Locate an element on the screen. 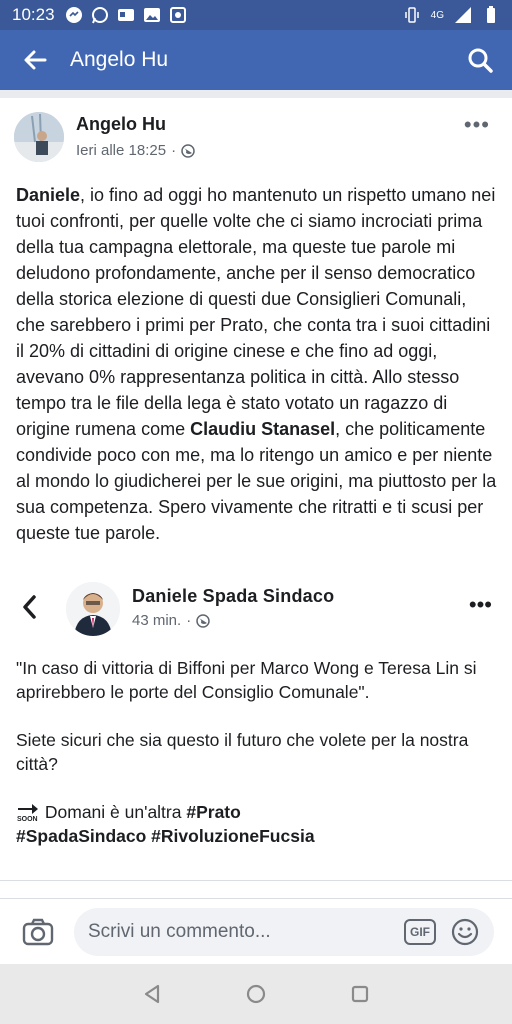 This screenshot has height=1024, width=512. status-time: 10:23 is located at coordinates (33, 14).